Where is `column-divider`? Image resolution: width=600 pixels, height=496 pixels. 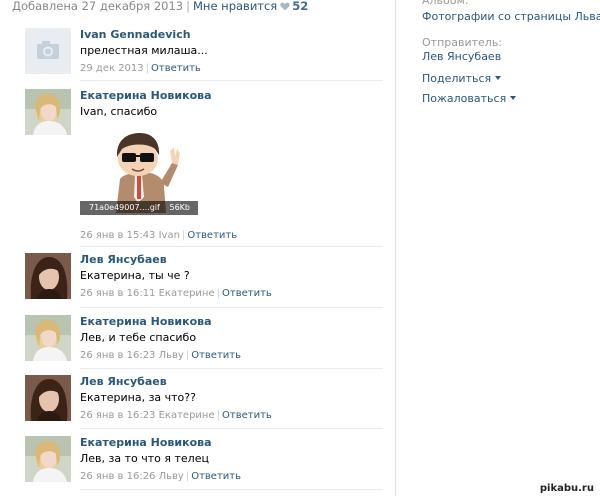 column-divider is located at coordinates (395, 248).